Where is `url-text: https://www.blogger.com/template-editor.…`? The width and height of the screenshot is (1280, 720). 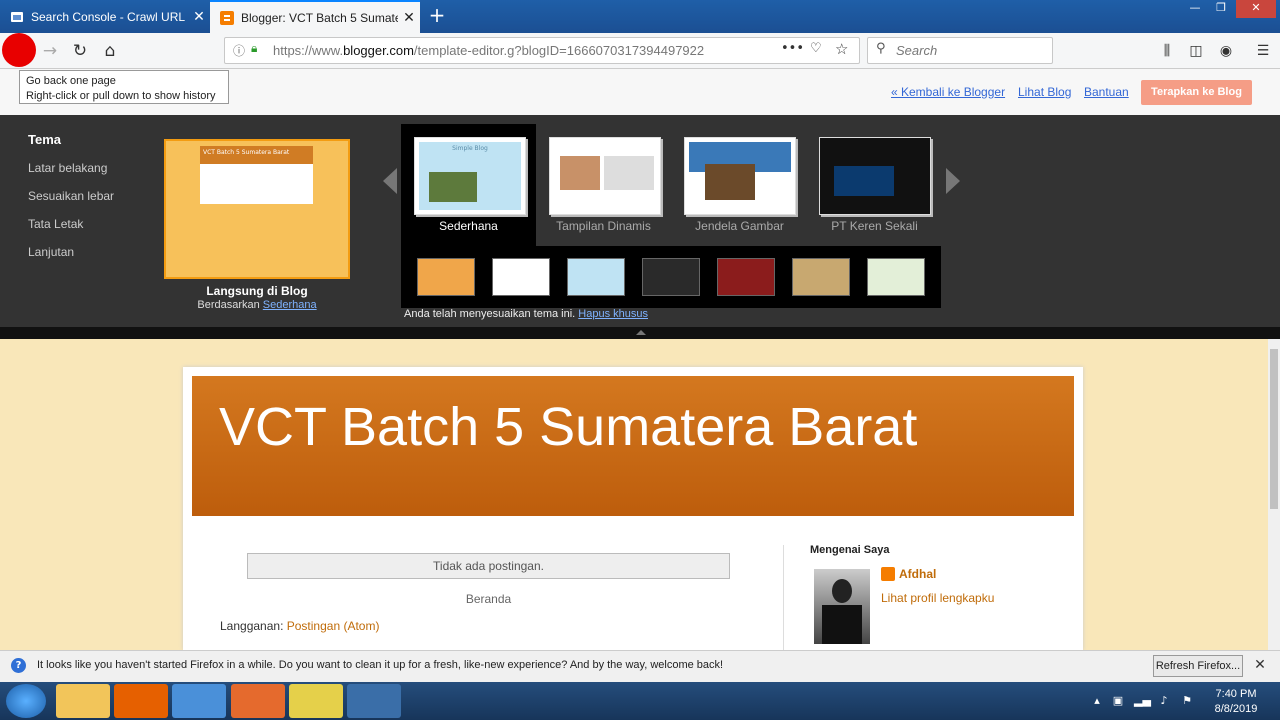
url-text: https://www.blogger.com/template-editor.… is located at coordinates (488, 50).